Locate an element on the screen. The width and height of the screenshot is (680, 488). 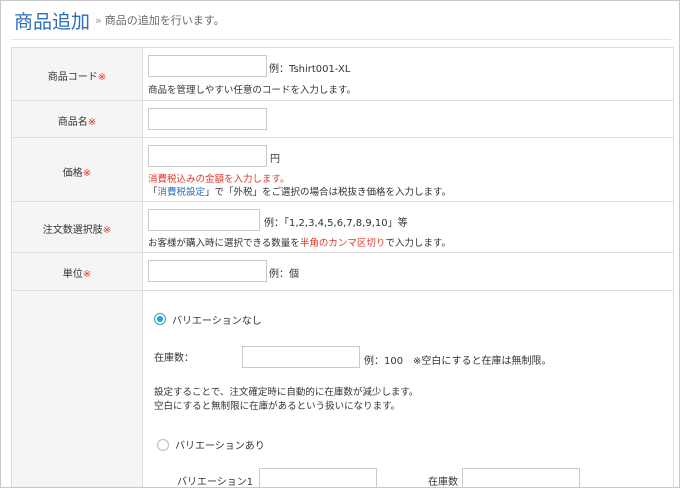
price-label: 価格※ is located at coordinates (77, 173).